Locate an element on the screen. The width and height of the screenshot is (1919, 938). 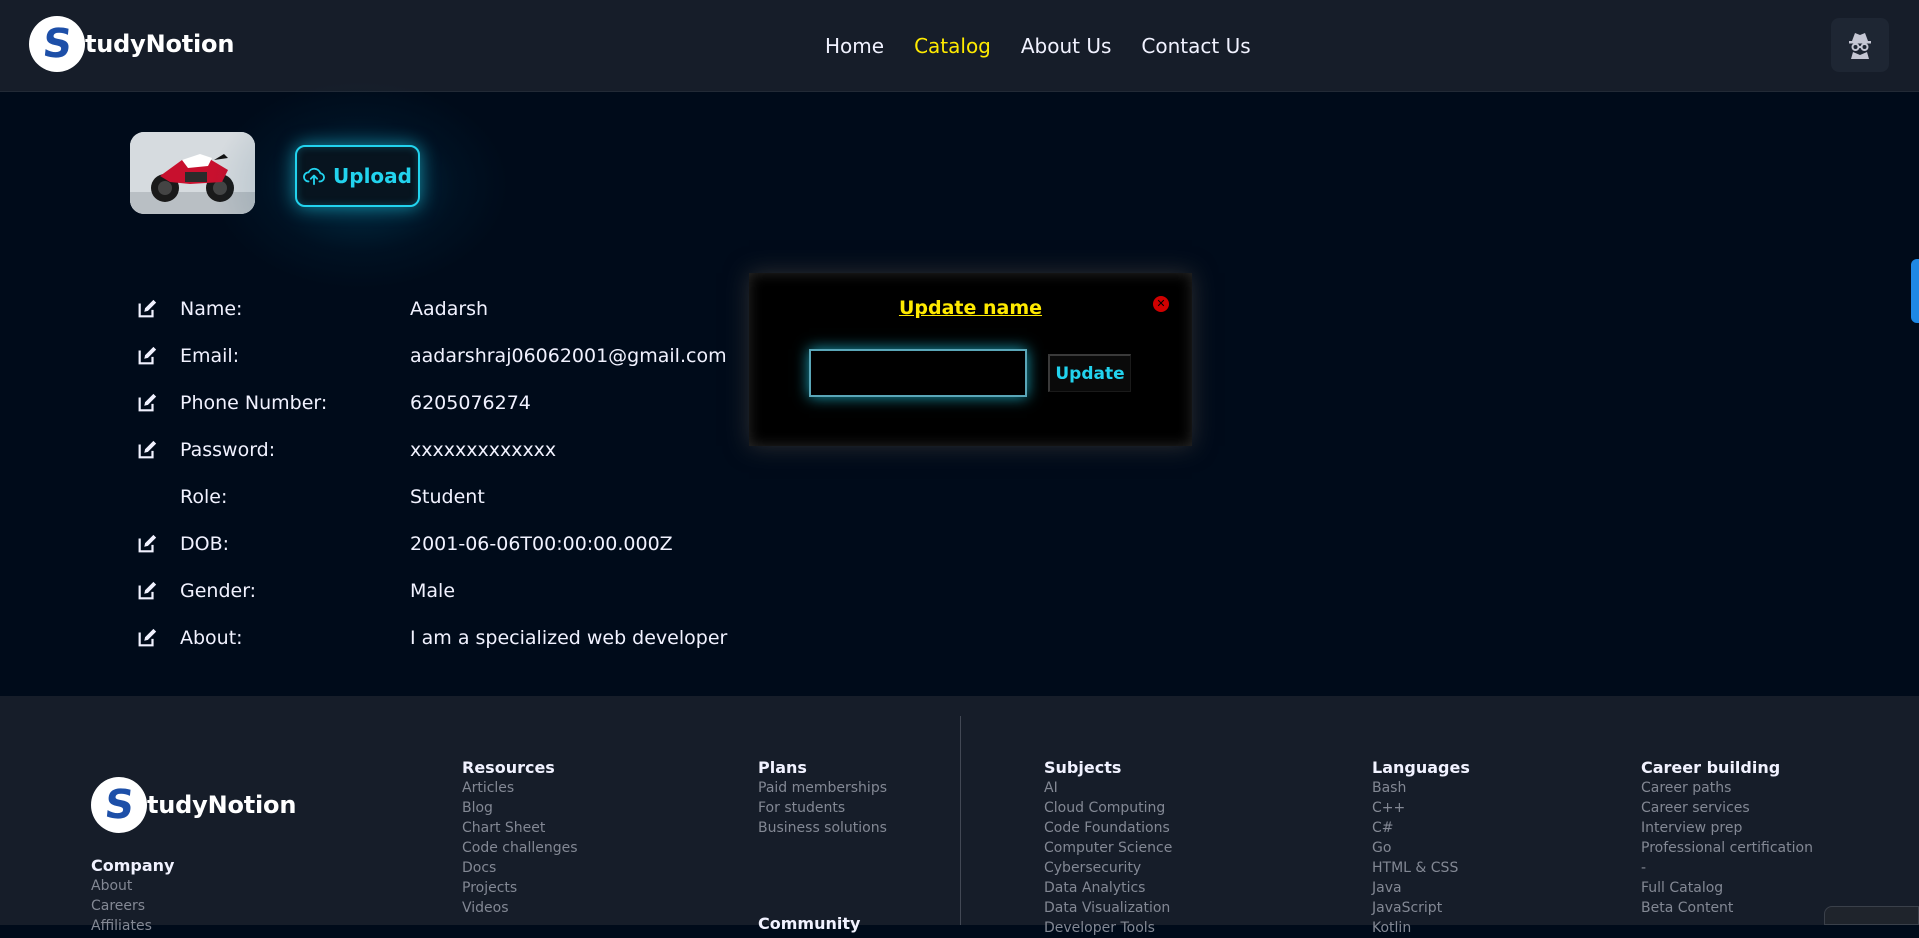
footer-link: Code Foundations is located at coordinates (1108, 828).